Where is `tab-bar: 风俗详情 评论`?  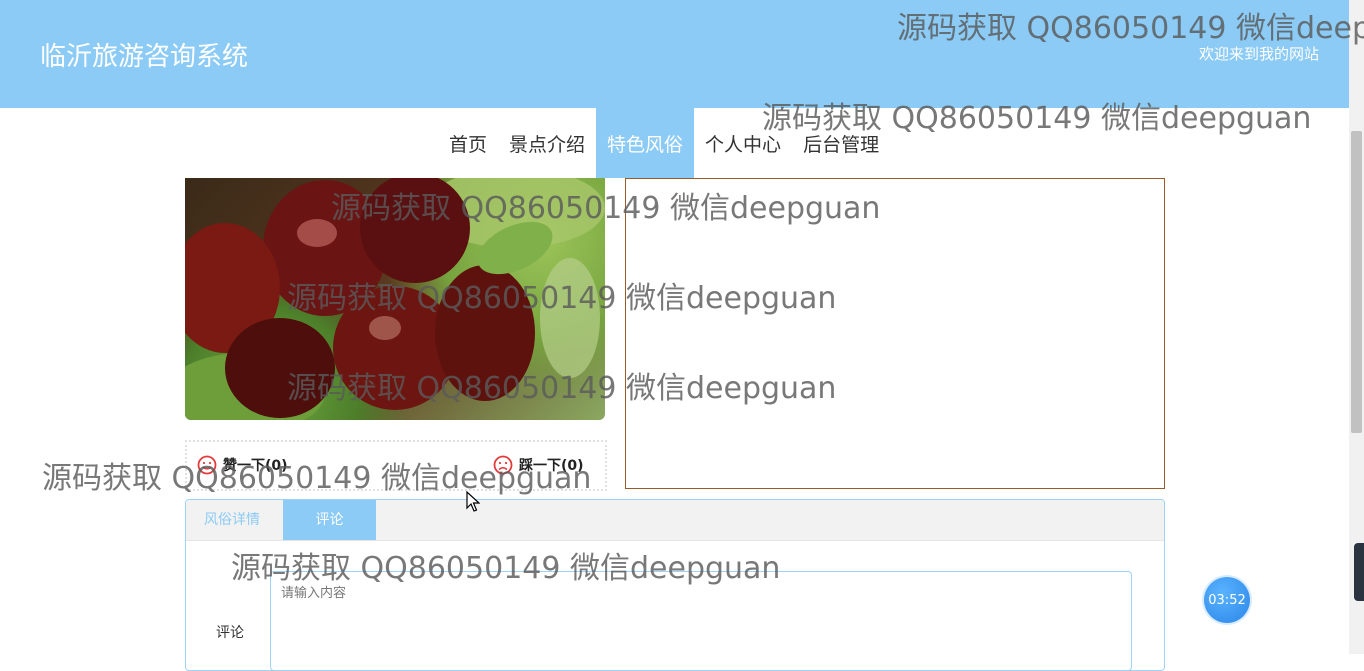 tab-bar: 风俗详情 评论 is located at coordinates (675, 520).